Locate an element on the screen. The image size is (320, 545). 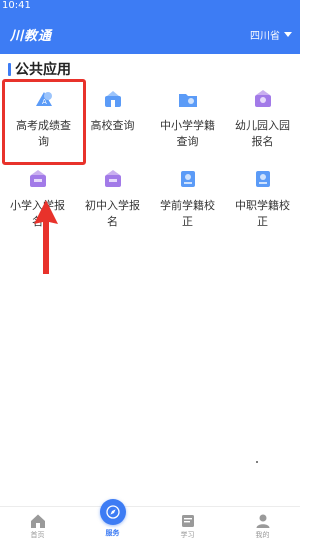
app-header: 川教通 四川省 is located at coordinates (150, 34).